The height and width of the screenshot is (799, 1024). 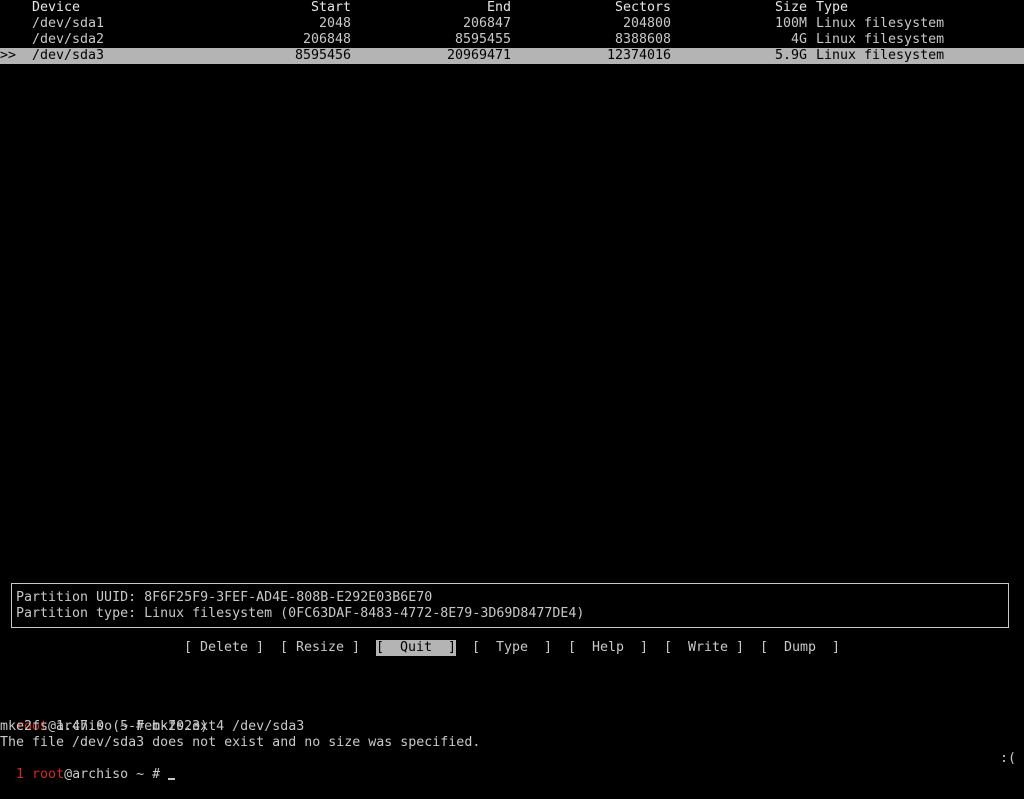 I want to click on partition-size: 4G, so click(x=798, y=39).